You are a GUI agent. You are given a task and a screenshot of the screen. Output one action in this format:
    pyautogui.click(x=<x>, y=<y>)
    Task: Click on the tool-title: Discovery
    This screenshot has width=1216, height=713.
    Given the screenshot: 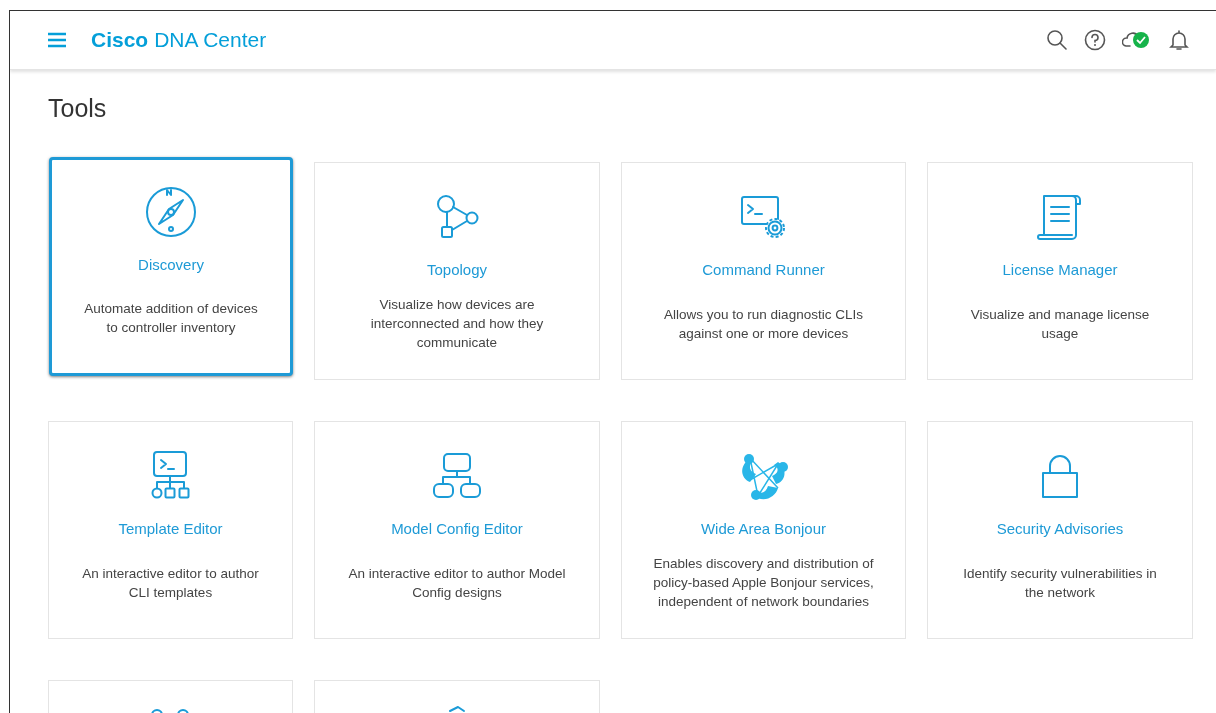 What is the action you would take?
    pyautogui.click(x=171, y=264)
    